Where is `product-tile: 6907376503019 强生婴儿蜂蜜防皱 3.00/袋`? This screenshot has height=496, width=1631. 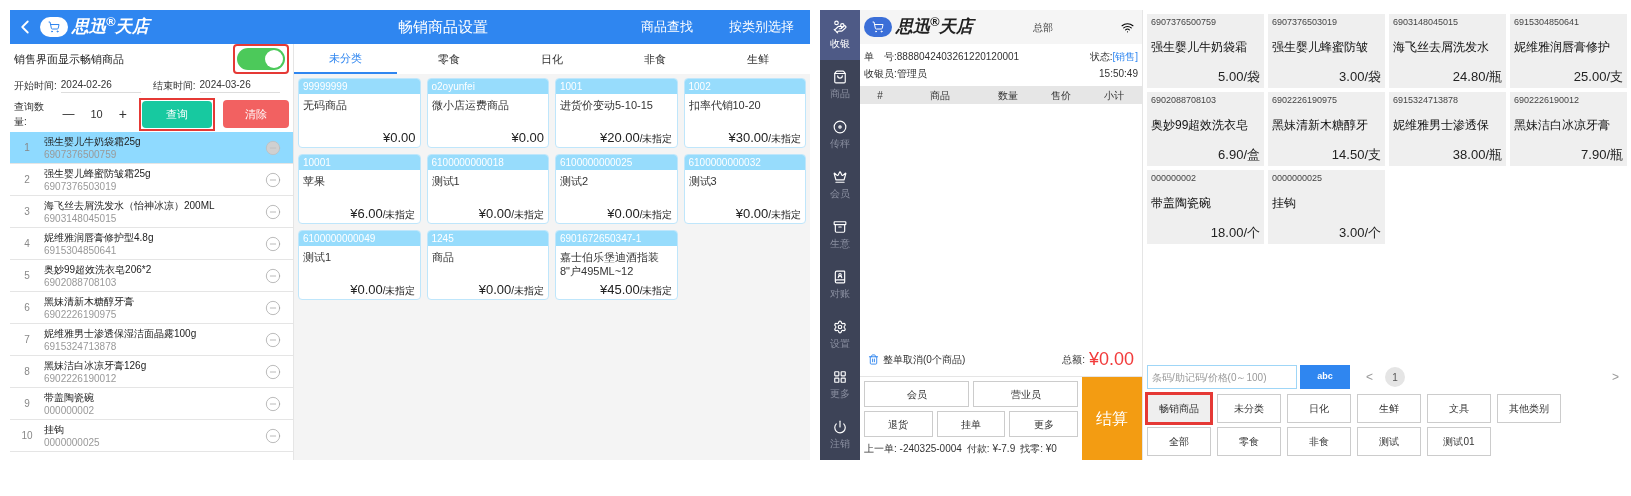 product-tile: 6907376503019 强生婴儿蜂蜜防皱 3.00/袋 is located at coordinates (1326, 51).